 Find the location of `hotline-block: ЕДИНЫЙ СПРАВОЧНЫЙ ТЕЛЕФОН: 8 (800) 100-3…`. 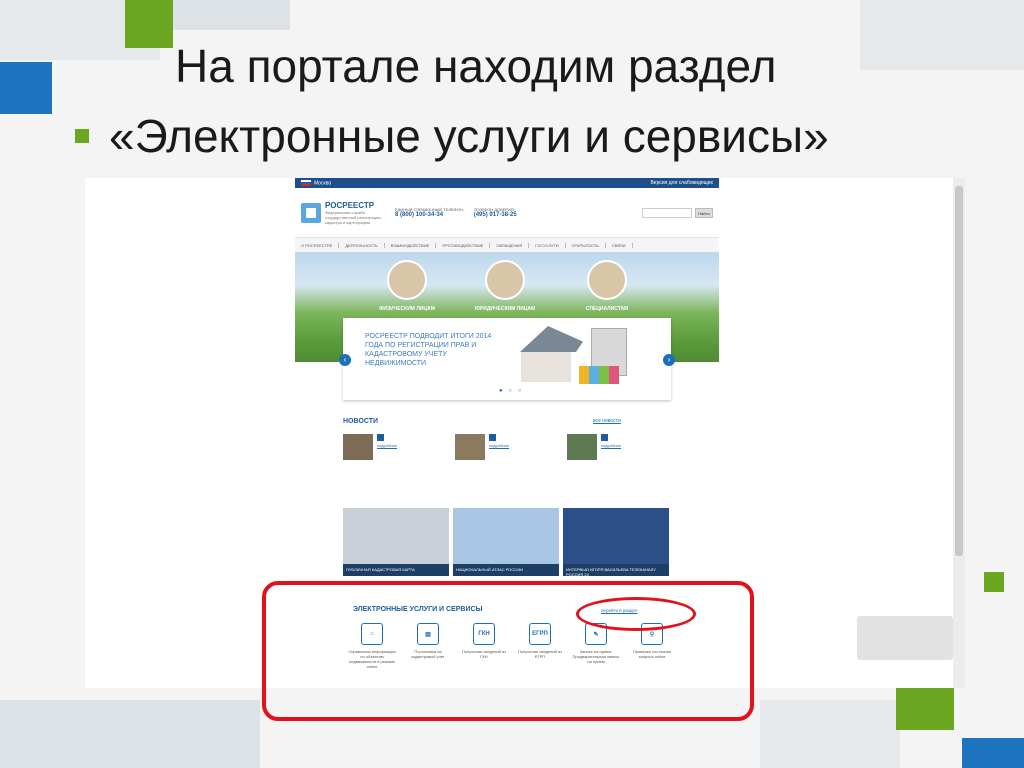

hotline-block: ЕДИНЫЙ СПРАВОЧНЫЙ ТЕЛЕФОН: 8 (800) 100-3… is located at coordinates (429, 212).